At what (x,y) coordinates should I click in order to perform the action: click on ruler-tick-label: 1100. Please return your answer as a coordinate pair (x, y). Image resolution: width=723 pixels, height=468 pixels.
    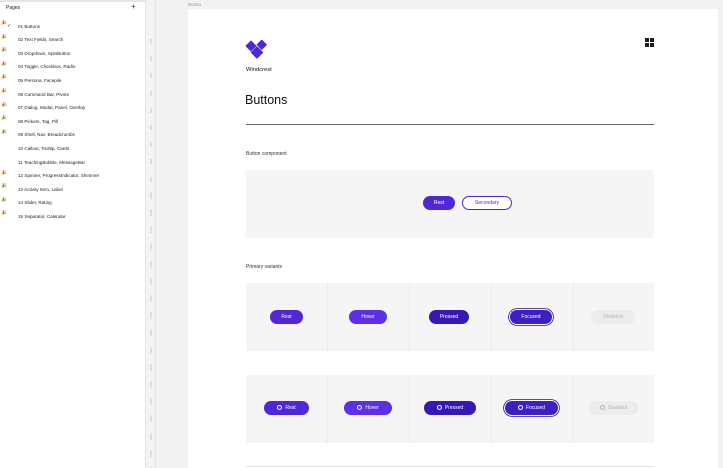
    Looking at the image, I should click on (151, 212).